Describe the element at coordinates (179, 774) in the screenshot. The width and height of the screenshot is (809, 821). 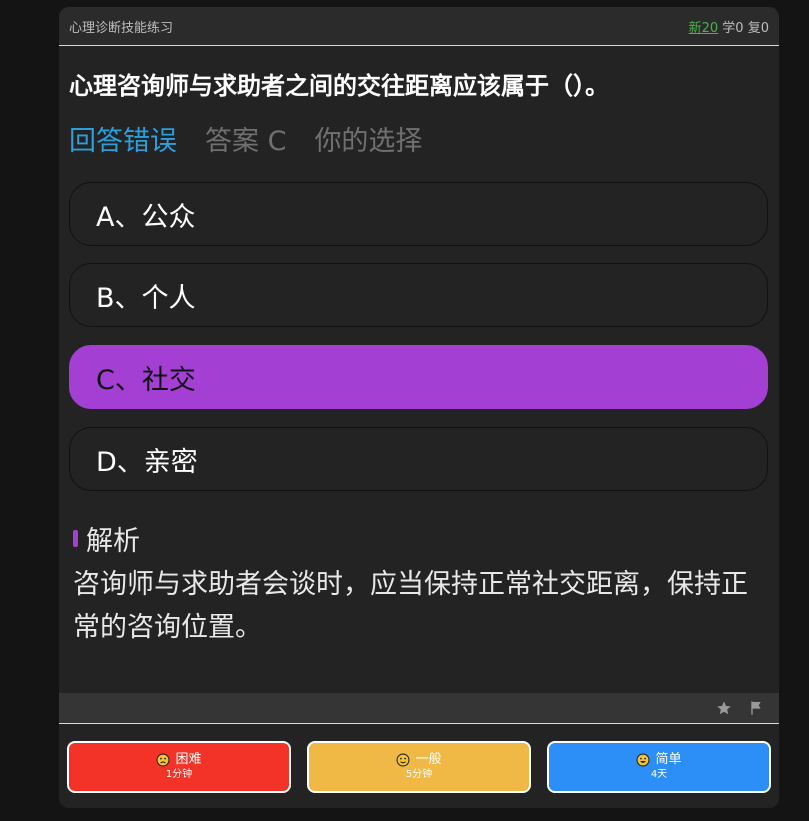
I see `hard-interval: 1分钟` at that location.